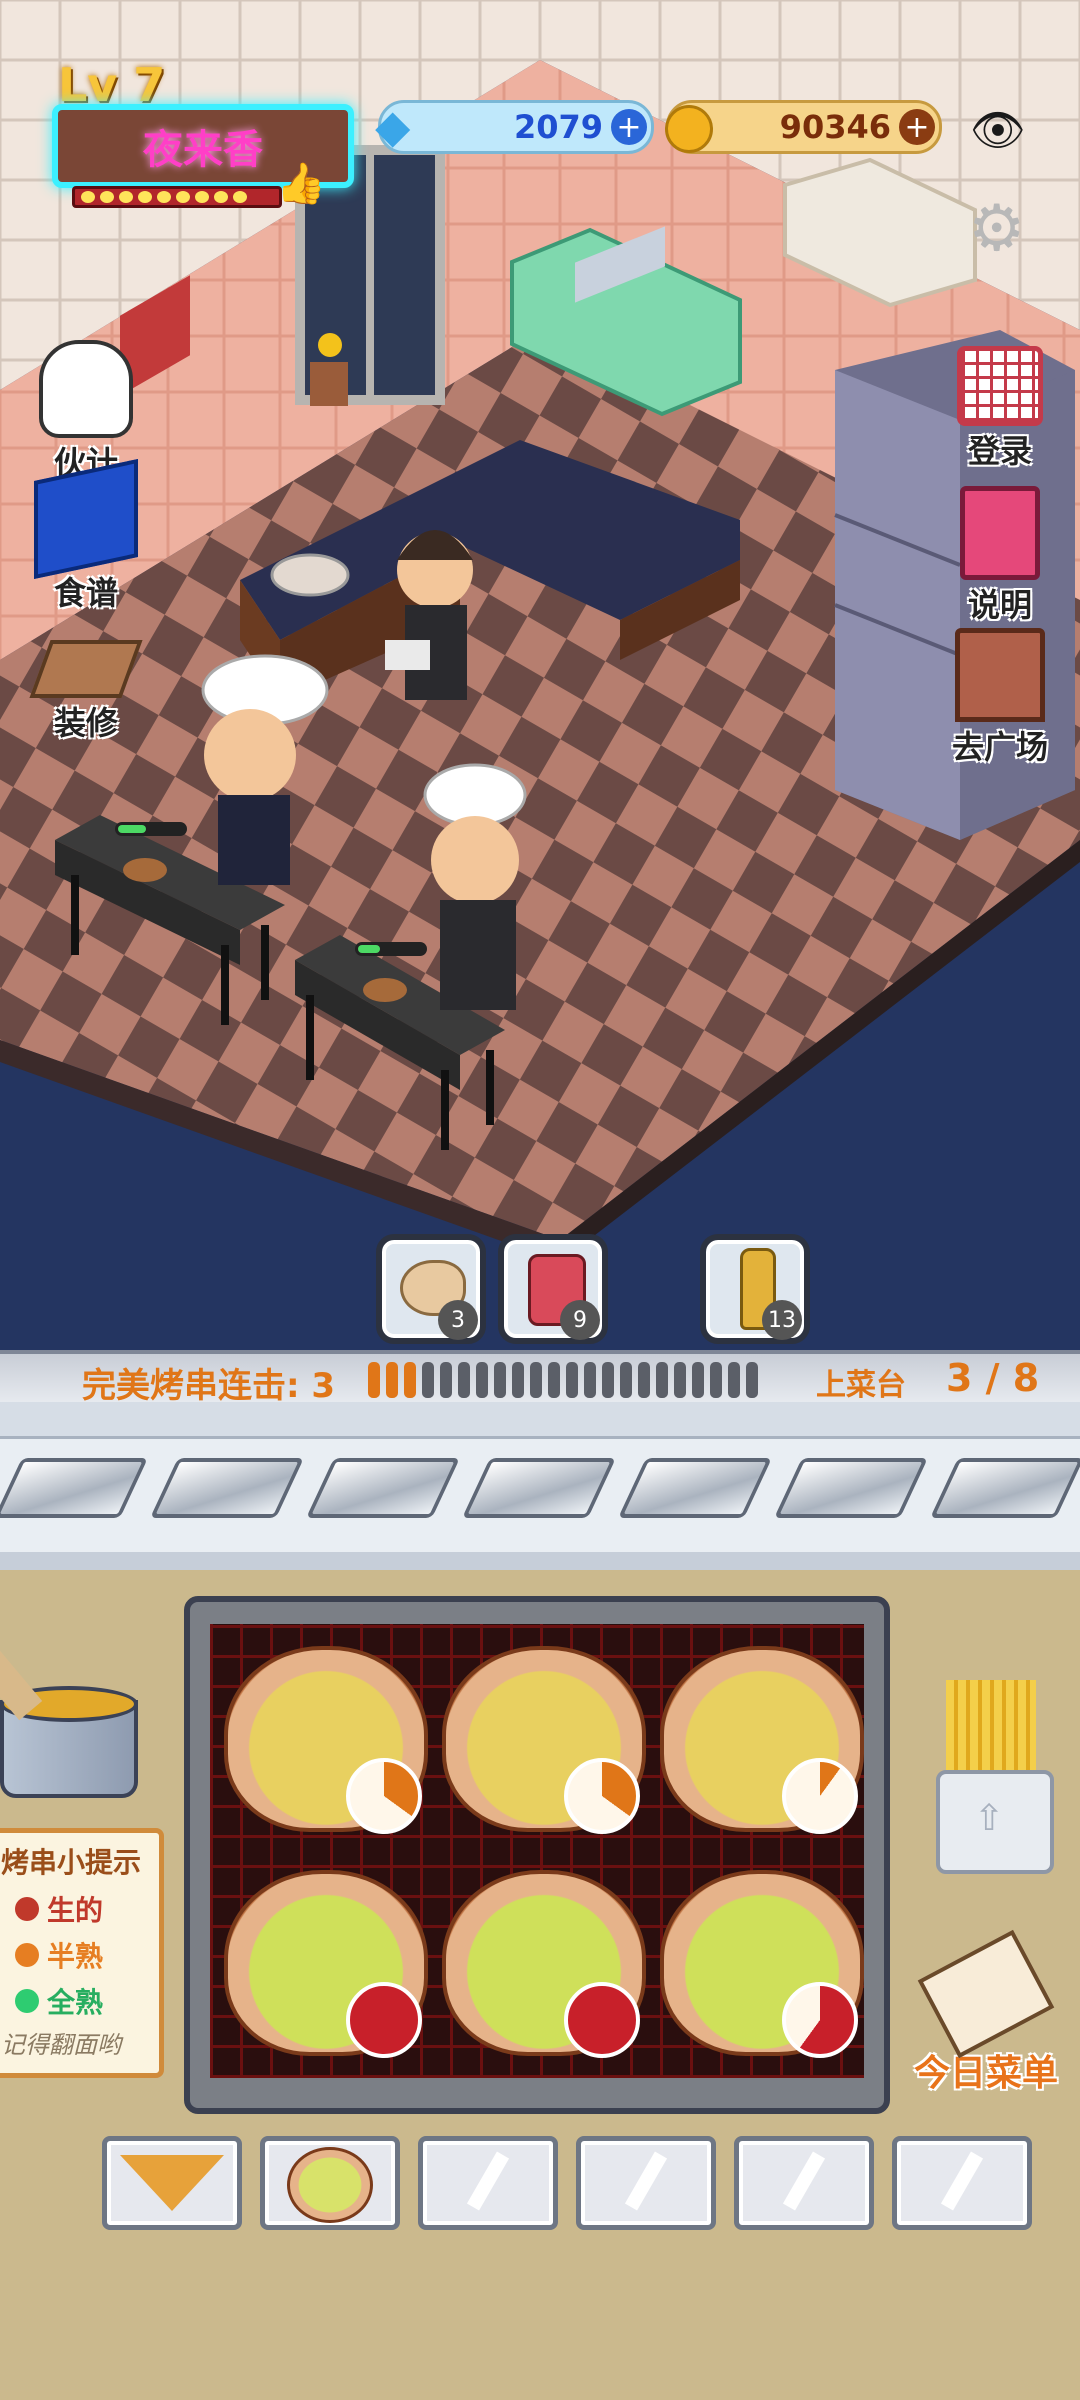 This screenshot has height=2400, width=1080. I want to click on raw-dot-icon, so click(27, 1909).